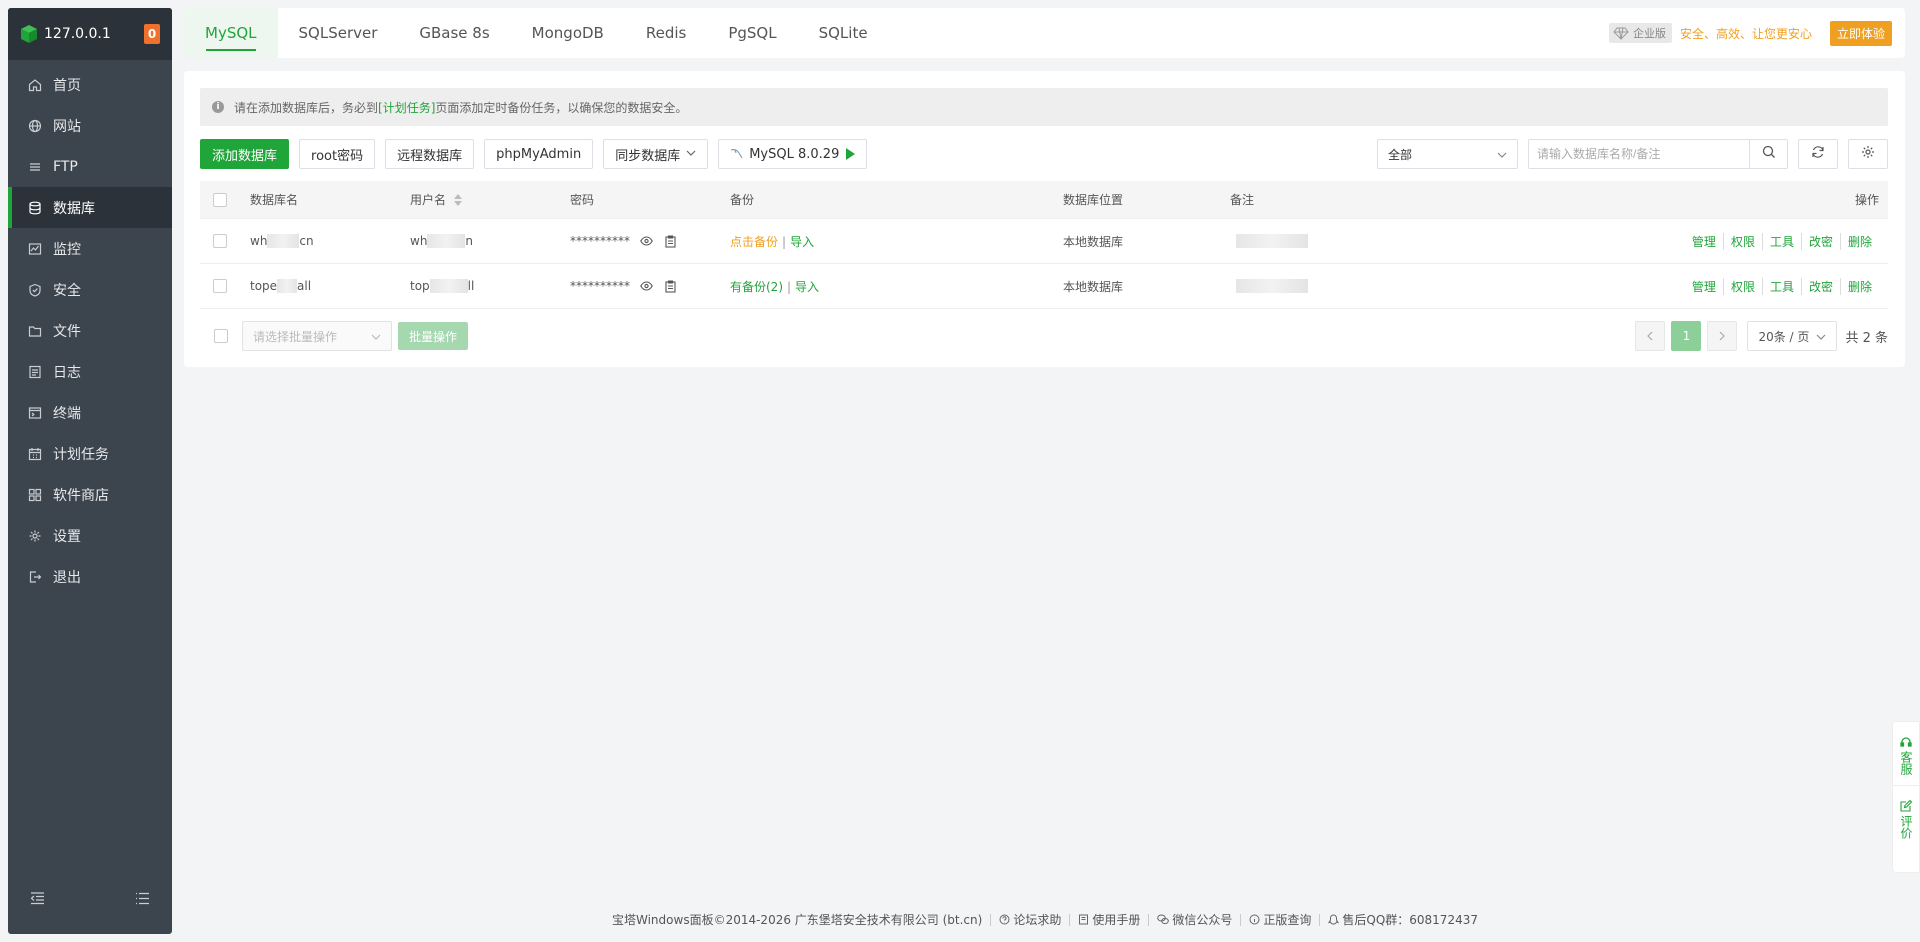 This screenshot has width=1920, height=942. What do you see at coordinates (65, 166) in the screenshot?
I see `sidebar-item-label: FTP` at bounding box center [65, 166].